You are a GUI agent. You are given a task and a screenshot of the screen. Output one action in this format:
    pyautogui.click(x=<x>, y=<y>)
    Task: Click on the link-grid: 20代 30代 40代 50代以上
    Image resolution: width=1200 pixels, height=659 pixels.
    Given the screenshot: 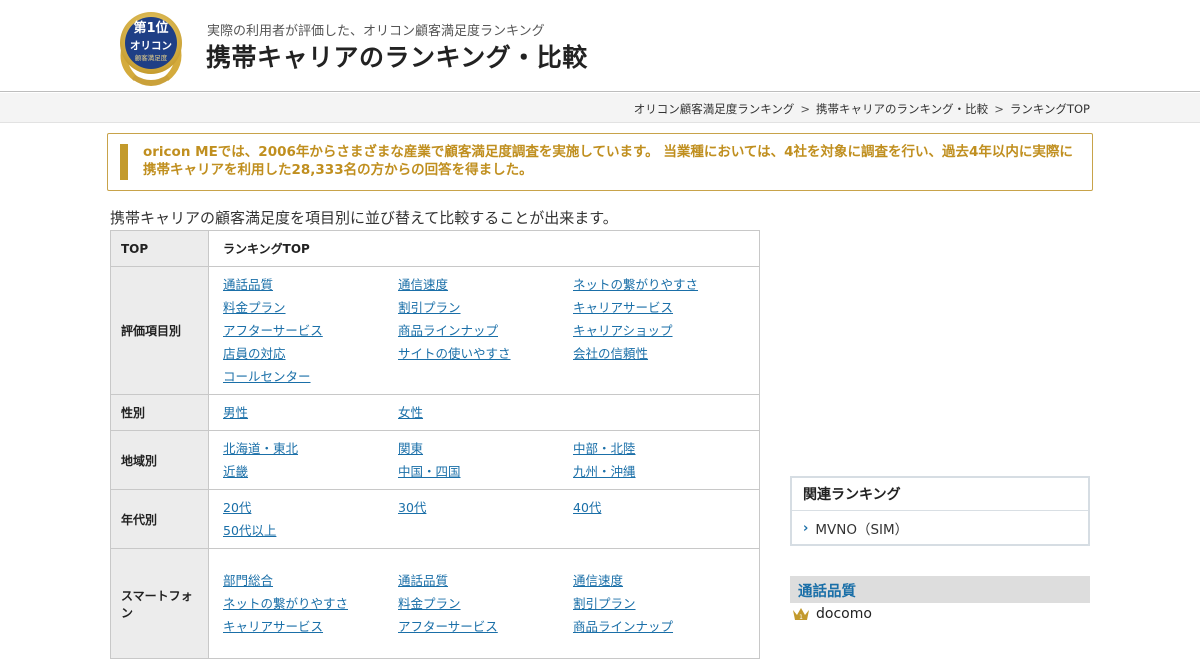 What is the action you would take?
    pyautogui.click(x=491, y=519)
    